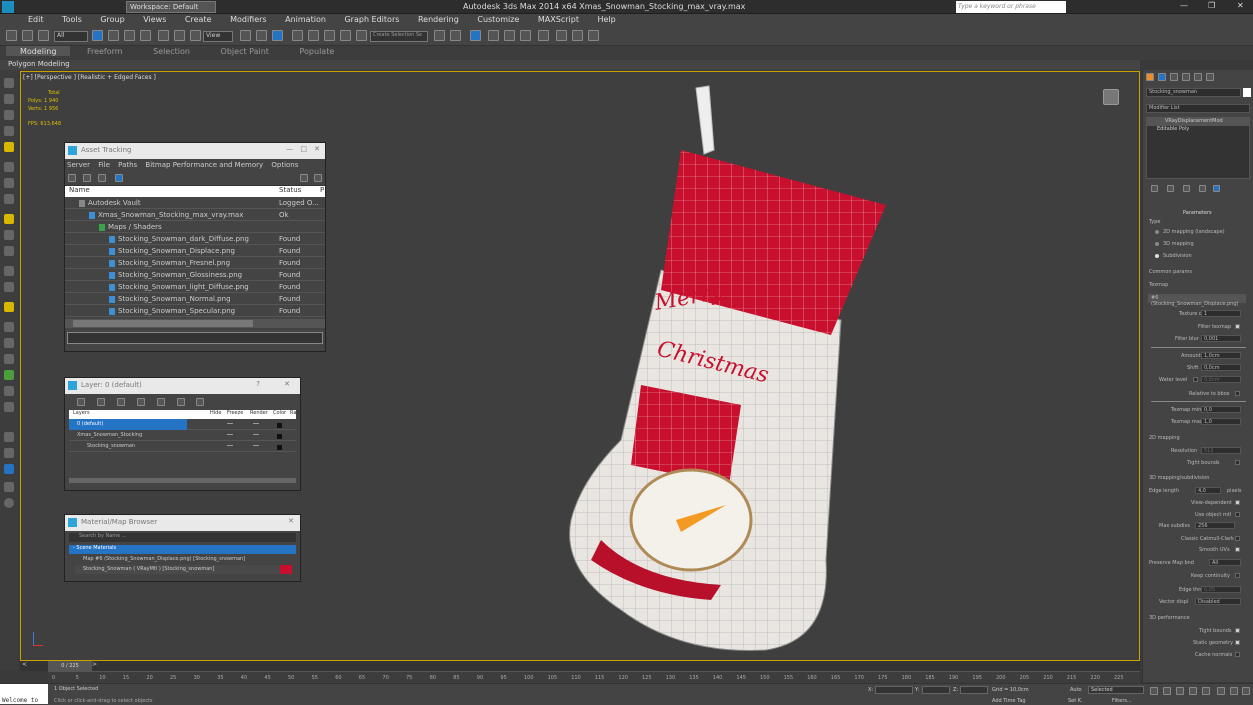 The image size is (1253, 705). What do you see at coordinates (71, 36) in the screenshot?
I see `selection-filter-dropdown: All` at bounding box center [71, 36].